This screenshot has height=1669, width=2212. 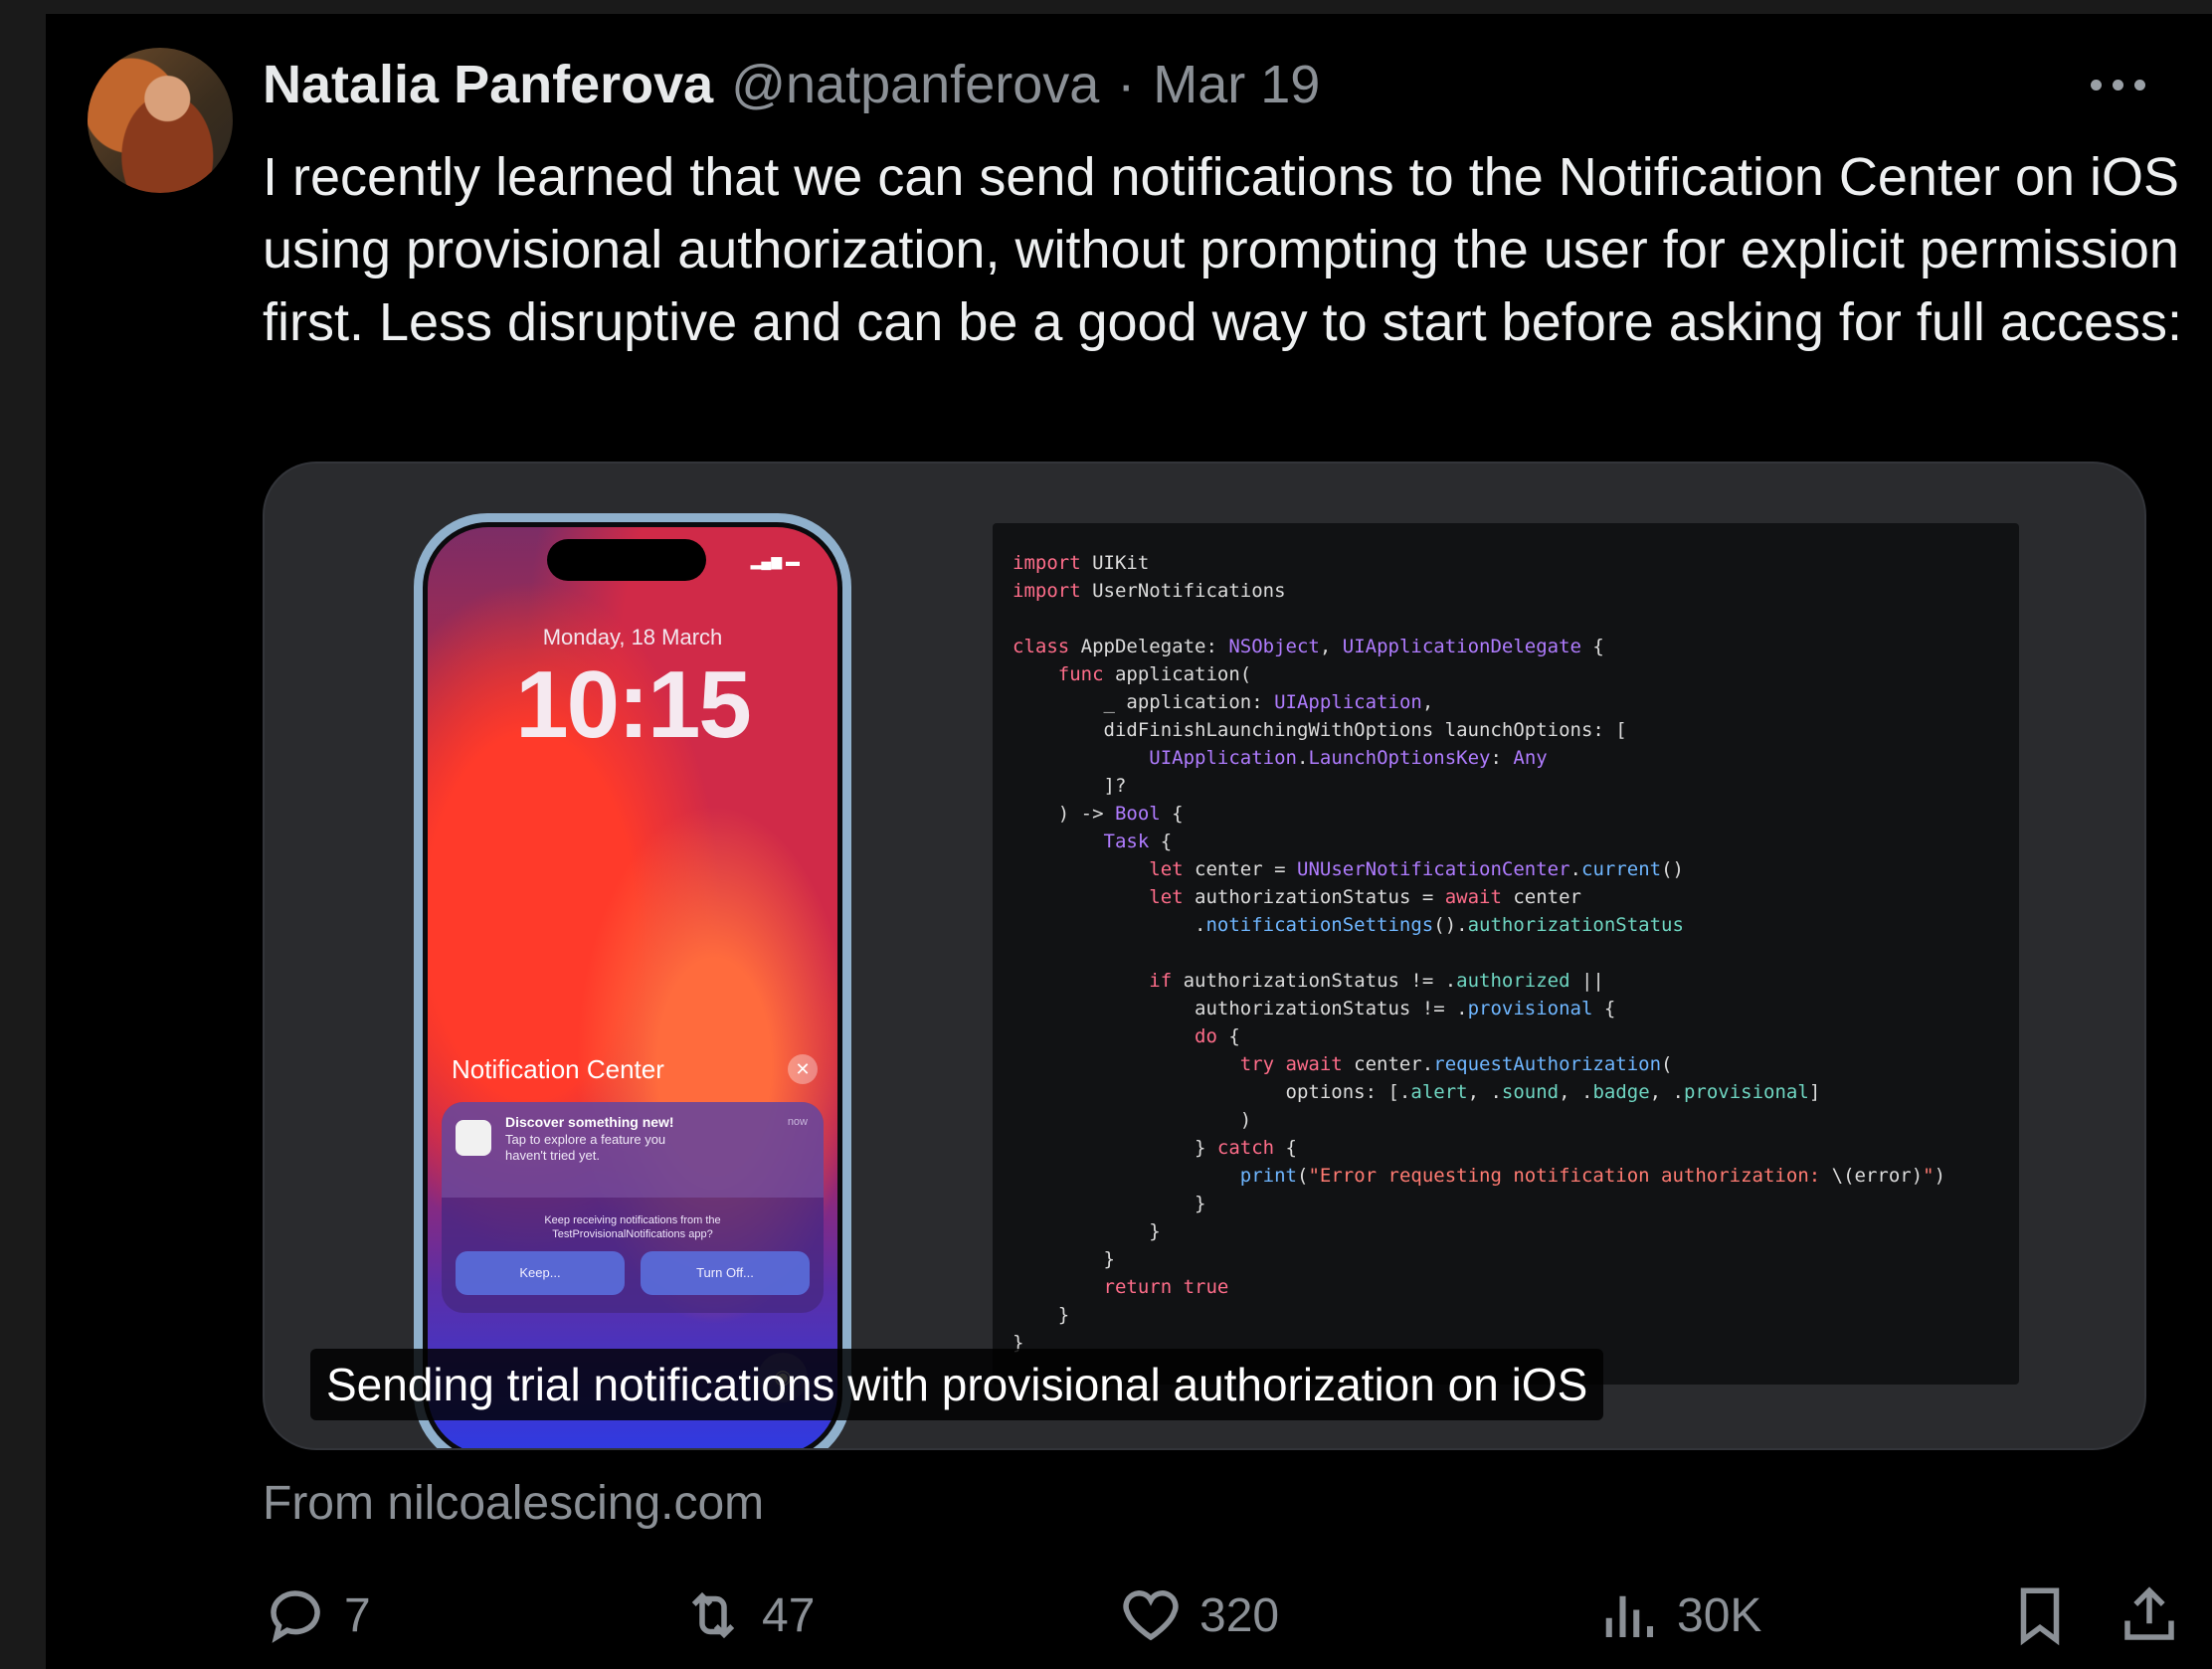 I want to click on notification-time: now, so click(x=797, y=1122).